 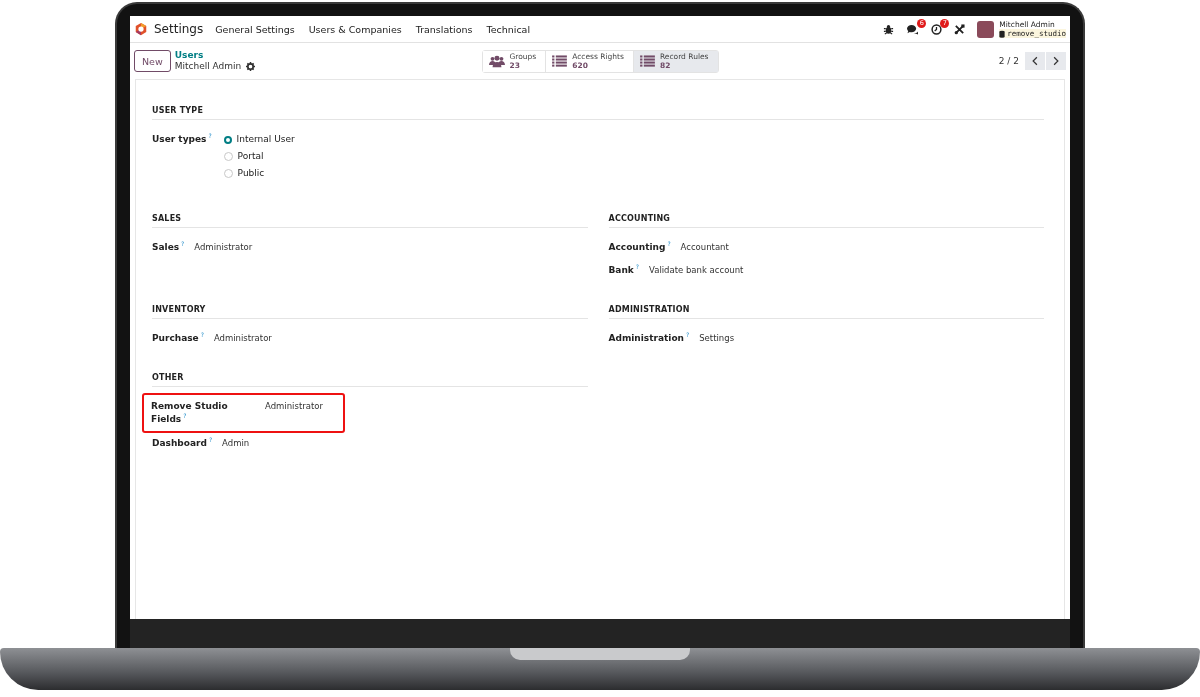 I want to click on record-name: Mitchell Admin, so click(x=208, y=66).